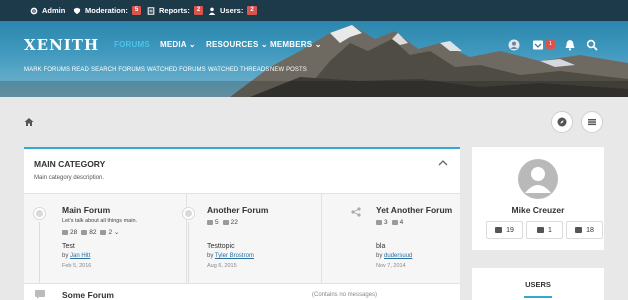 The image size is (628, 300). I want to click on compass-icon, so click(562, 122).